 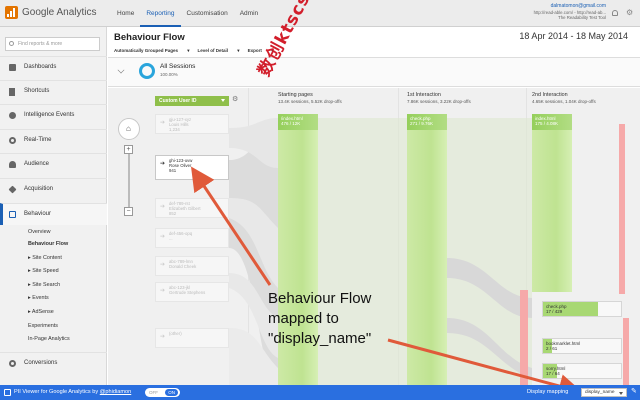 What do you see at coordinates (12, 189) in the screenshot?
I see `acquisition-icon` at bounding box center [12, 189].